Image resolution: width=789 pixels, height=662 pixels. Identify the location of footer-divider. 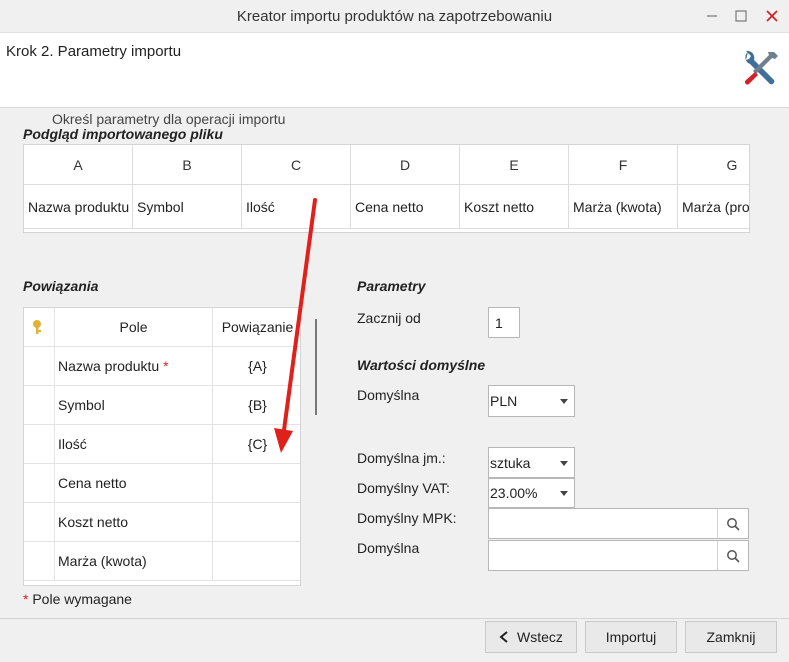
(394, 618).